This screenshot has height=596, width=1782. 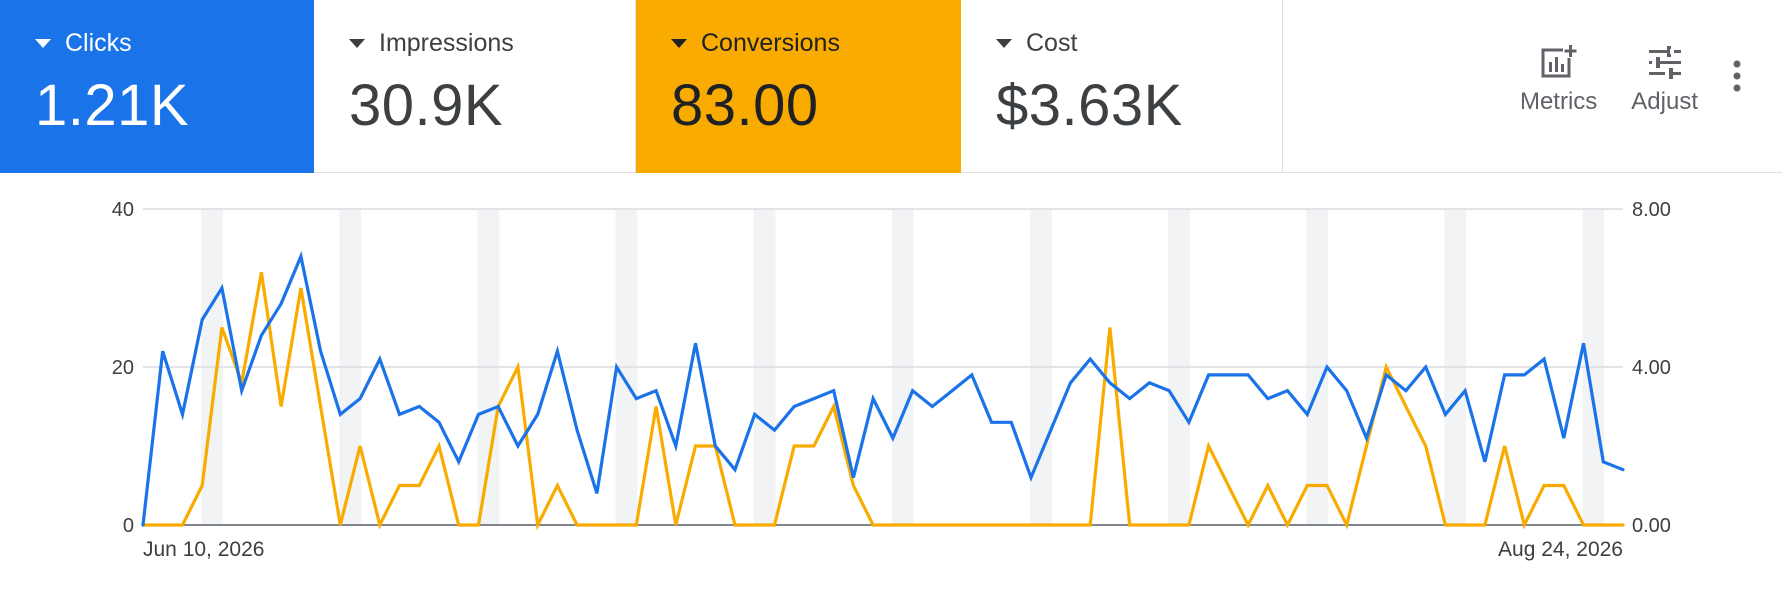 I want to click on more-vert-icon, so click(x=1737, y=76).